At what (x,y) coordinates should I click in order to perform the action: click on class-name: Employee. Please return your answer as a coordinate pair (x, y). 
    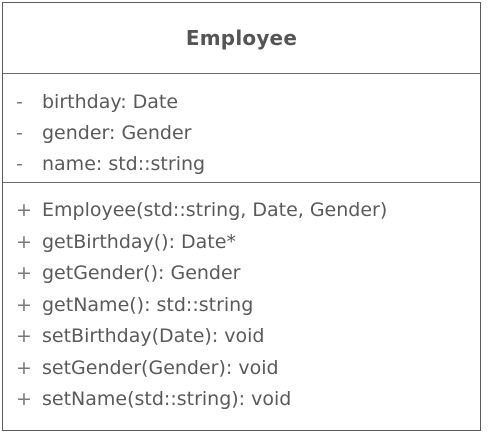
    Looking at the image, I should click on (241, 38).